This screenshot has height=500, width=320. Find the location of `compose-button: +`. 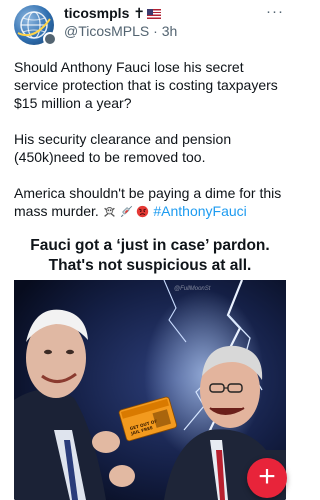

compose-button: + is located at coordinates (267, 478).